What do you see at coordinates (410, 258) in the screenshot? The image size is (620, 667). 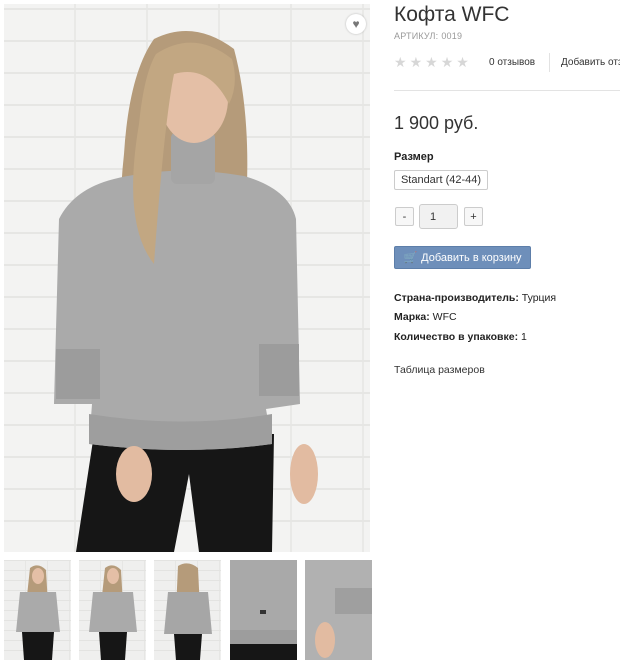 I see `cart-icon: 🛒` at bounding box center [410, 258].